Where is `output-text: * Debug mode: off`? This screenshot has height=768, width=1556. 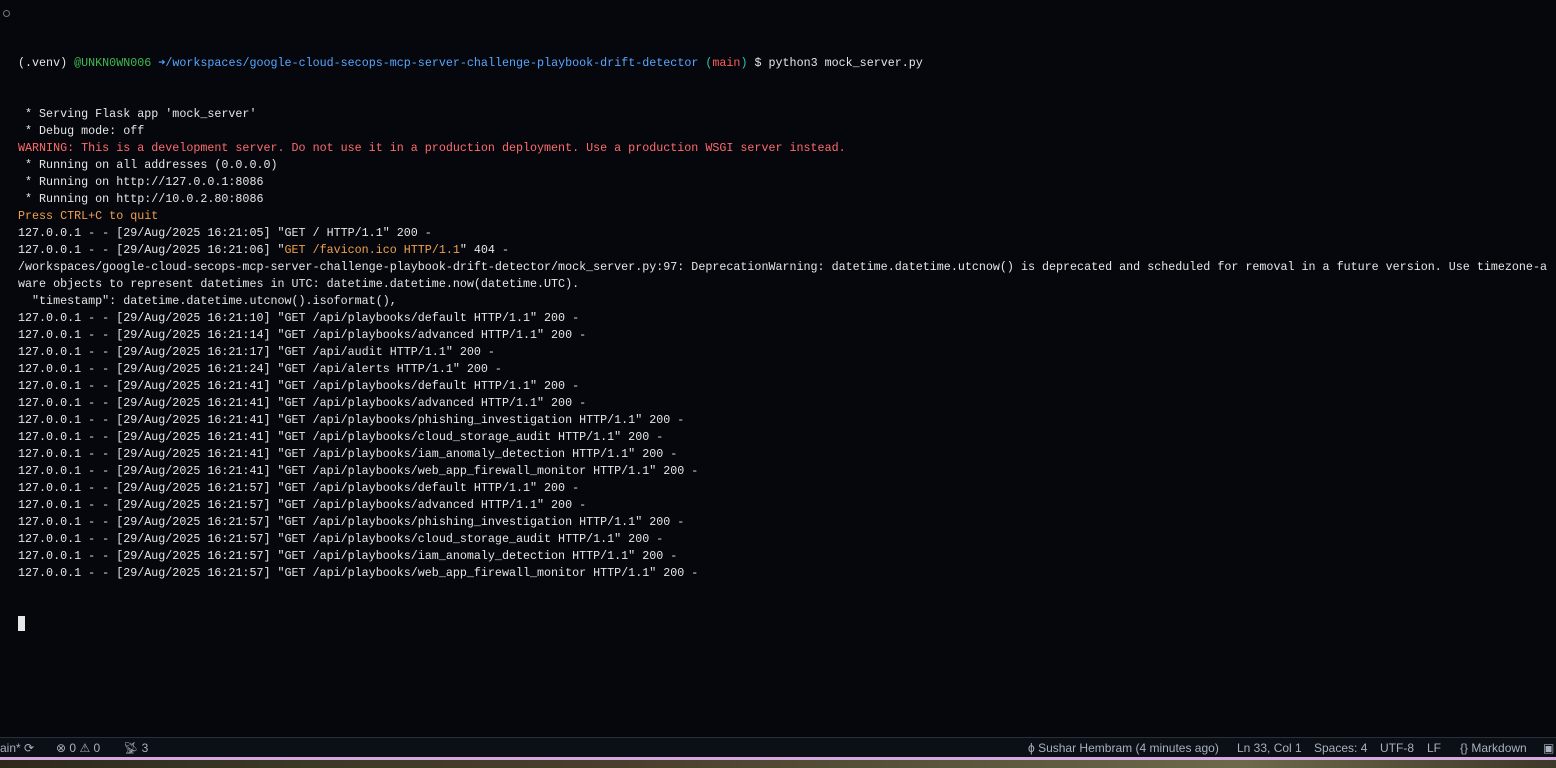 output-text: * Debug mode: off is located at coordinates (81, 131).